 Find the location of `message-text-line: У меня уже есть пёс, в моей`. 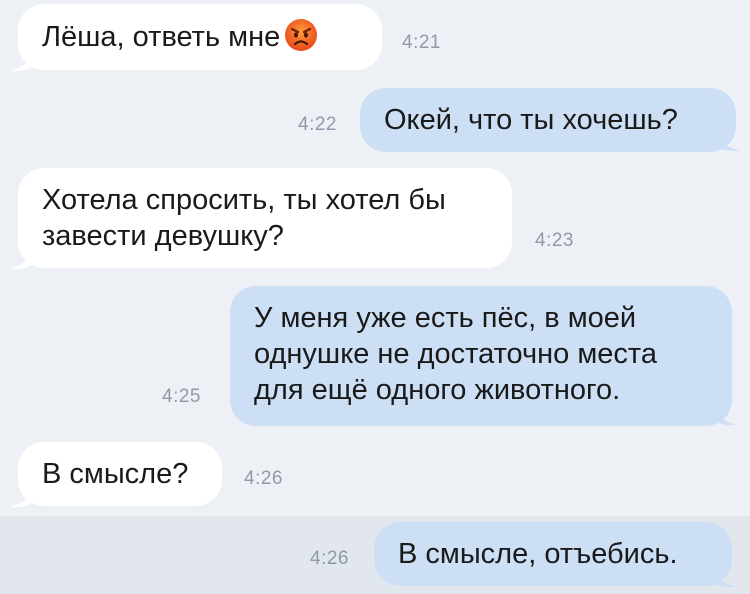

message-text-line: У меня уже есть пёс, в моей is located at coordinates (445, 318).